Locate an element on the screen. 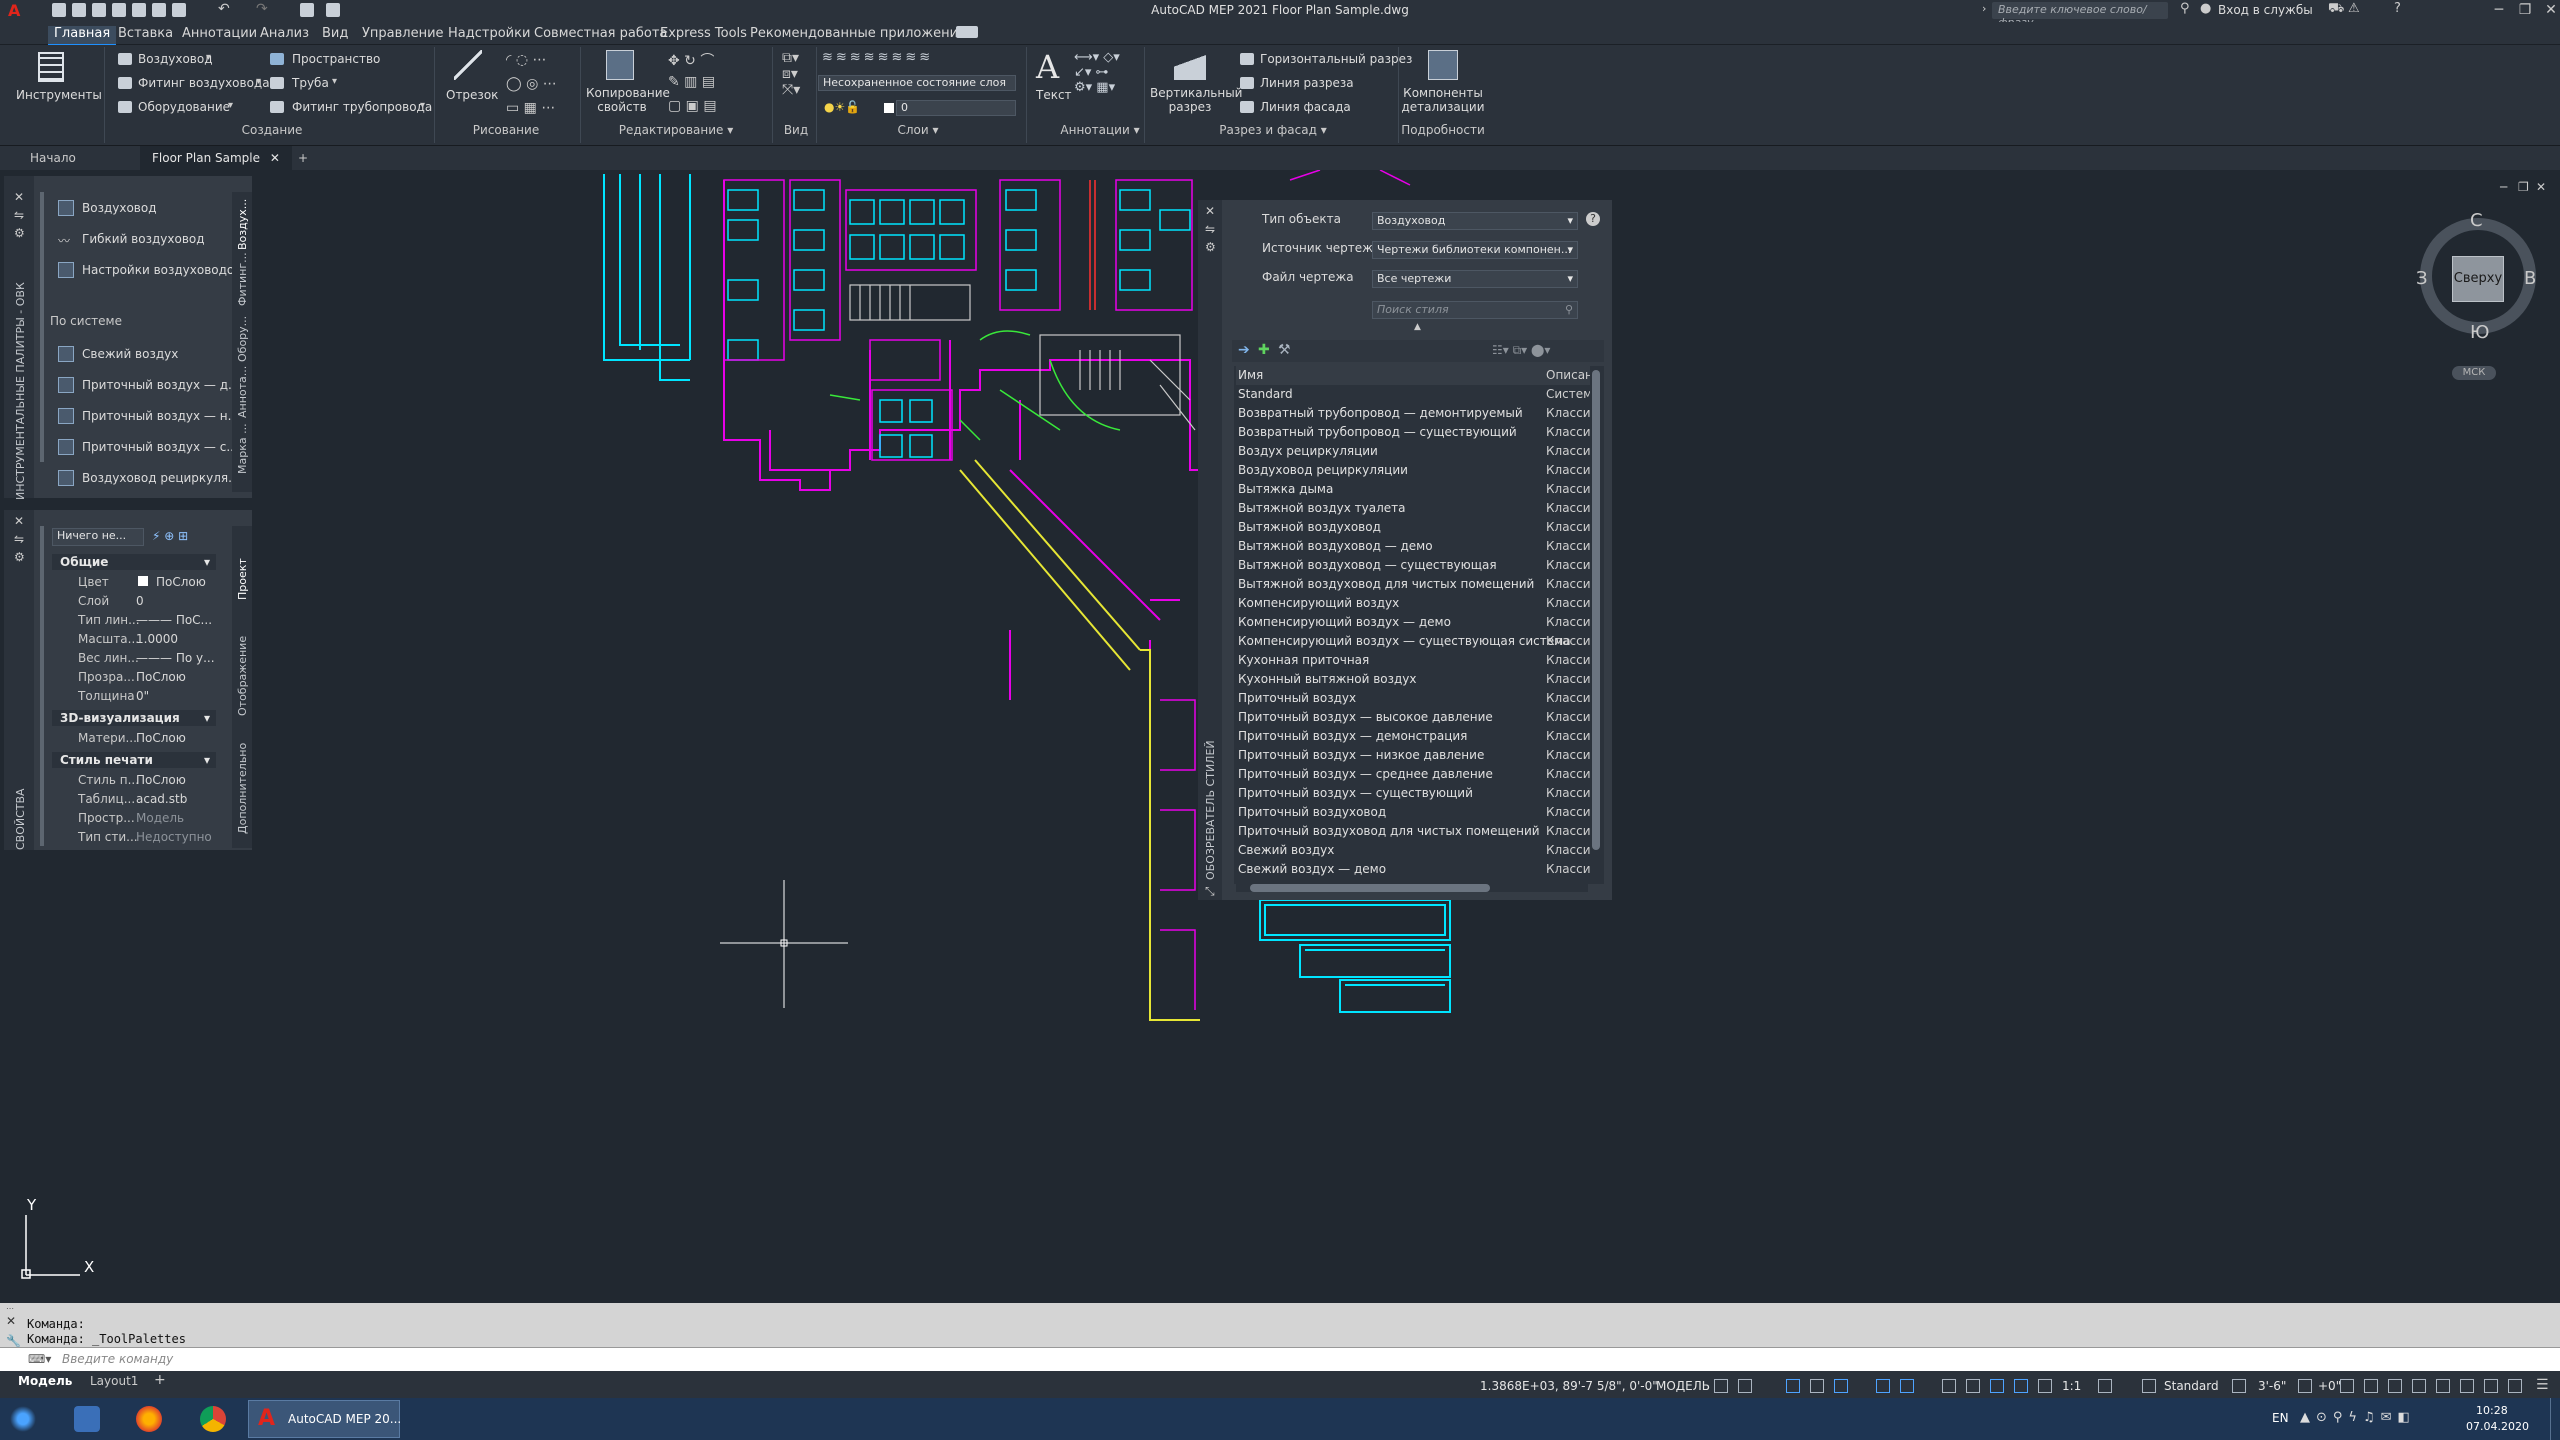 This screenshot has width=2560, height=1440. tab-model: Модель is located at coordinates (45, 1381).